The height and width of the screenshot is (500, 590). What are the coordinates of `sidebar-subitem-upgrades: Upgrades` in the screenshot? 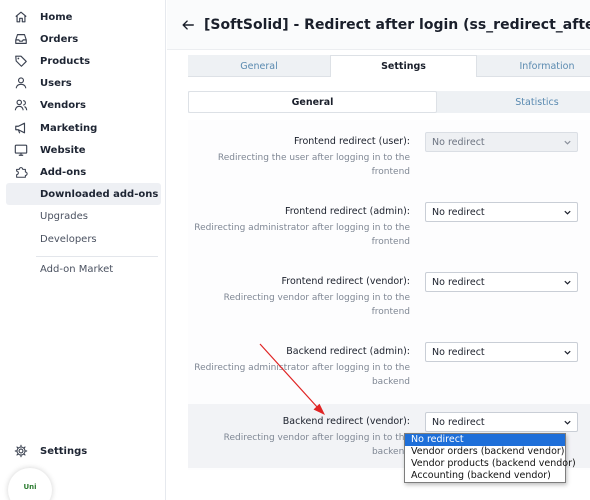 It's located at (83, 216).